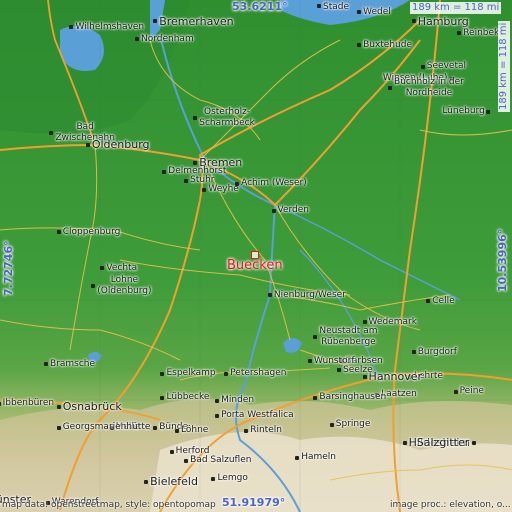 This screenshot has width=512, height=512. What do you see at coordinates (388, 44) in the screenshot?
I see `place-label: Buxtehude` at bounding box center [388, 44].